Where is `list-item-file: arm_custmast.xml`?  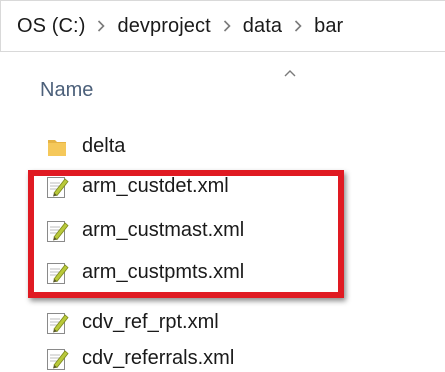
list-item-file: arm_custmast.xml is located at coordinates (222, 230).